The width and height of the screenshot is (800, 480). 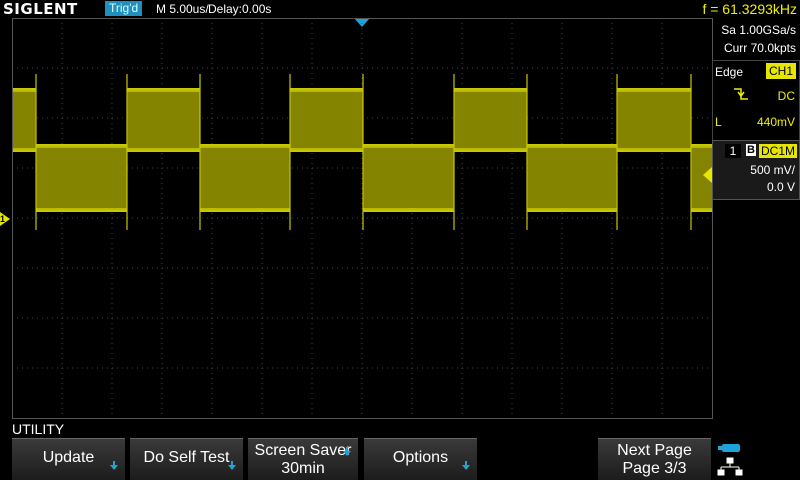 I want to click on network-icon, so click(x=730, y=466).